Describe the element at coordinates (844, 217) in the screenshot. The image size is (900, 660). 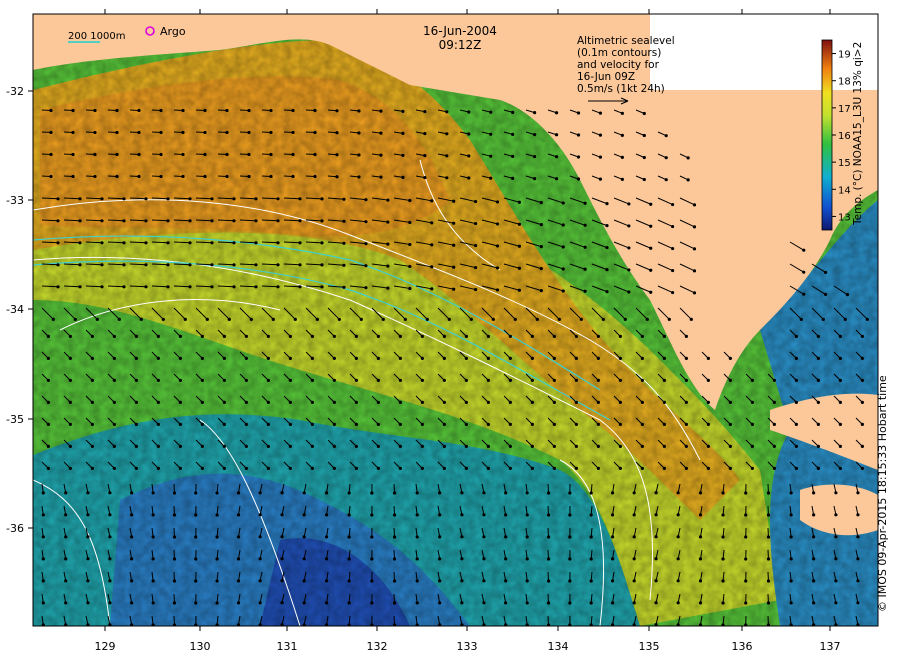
I see `colorbar-tick-label: 13` at that location.